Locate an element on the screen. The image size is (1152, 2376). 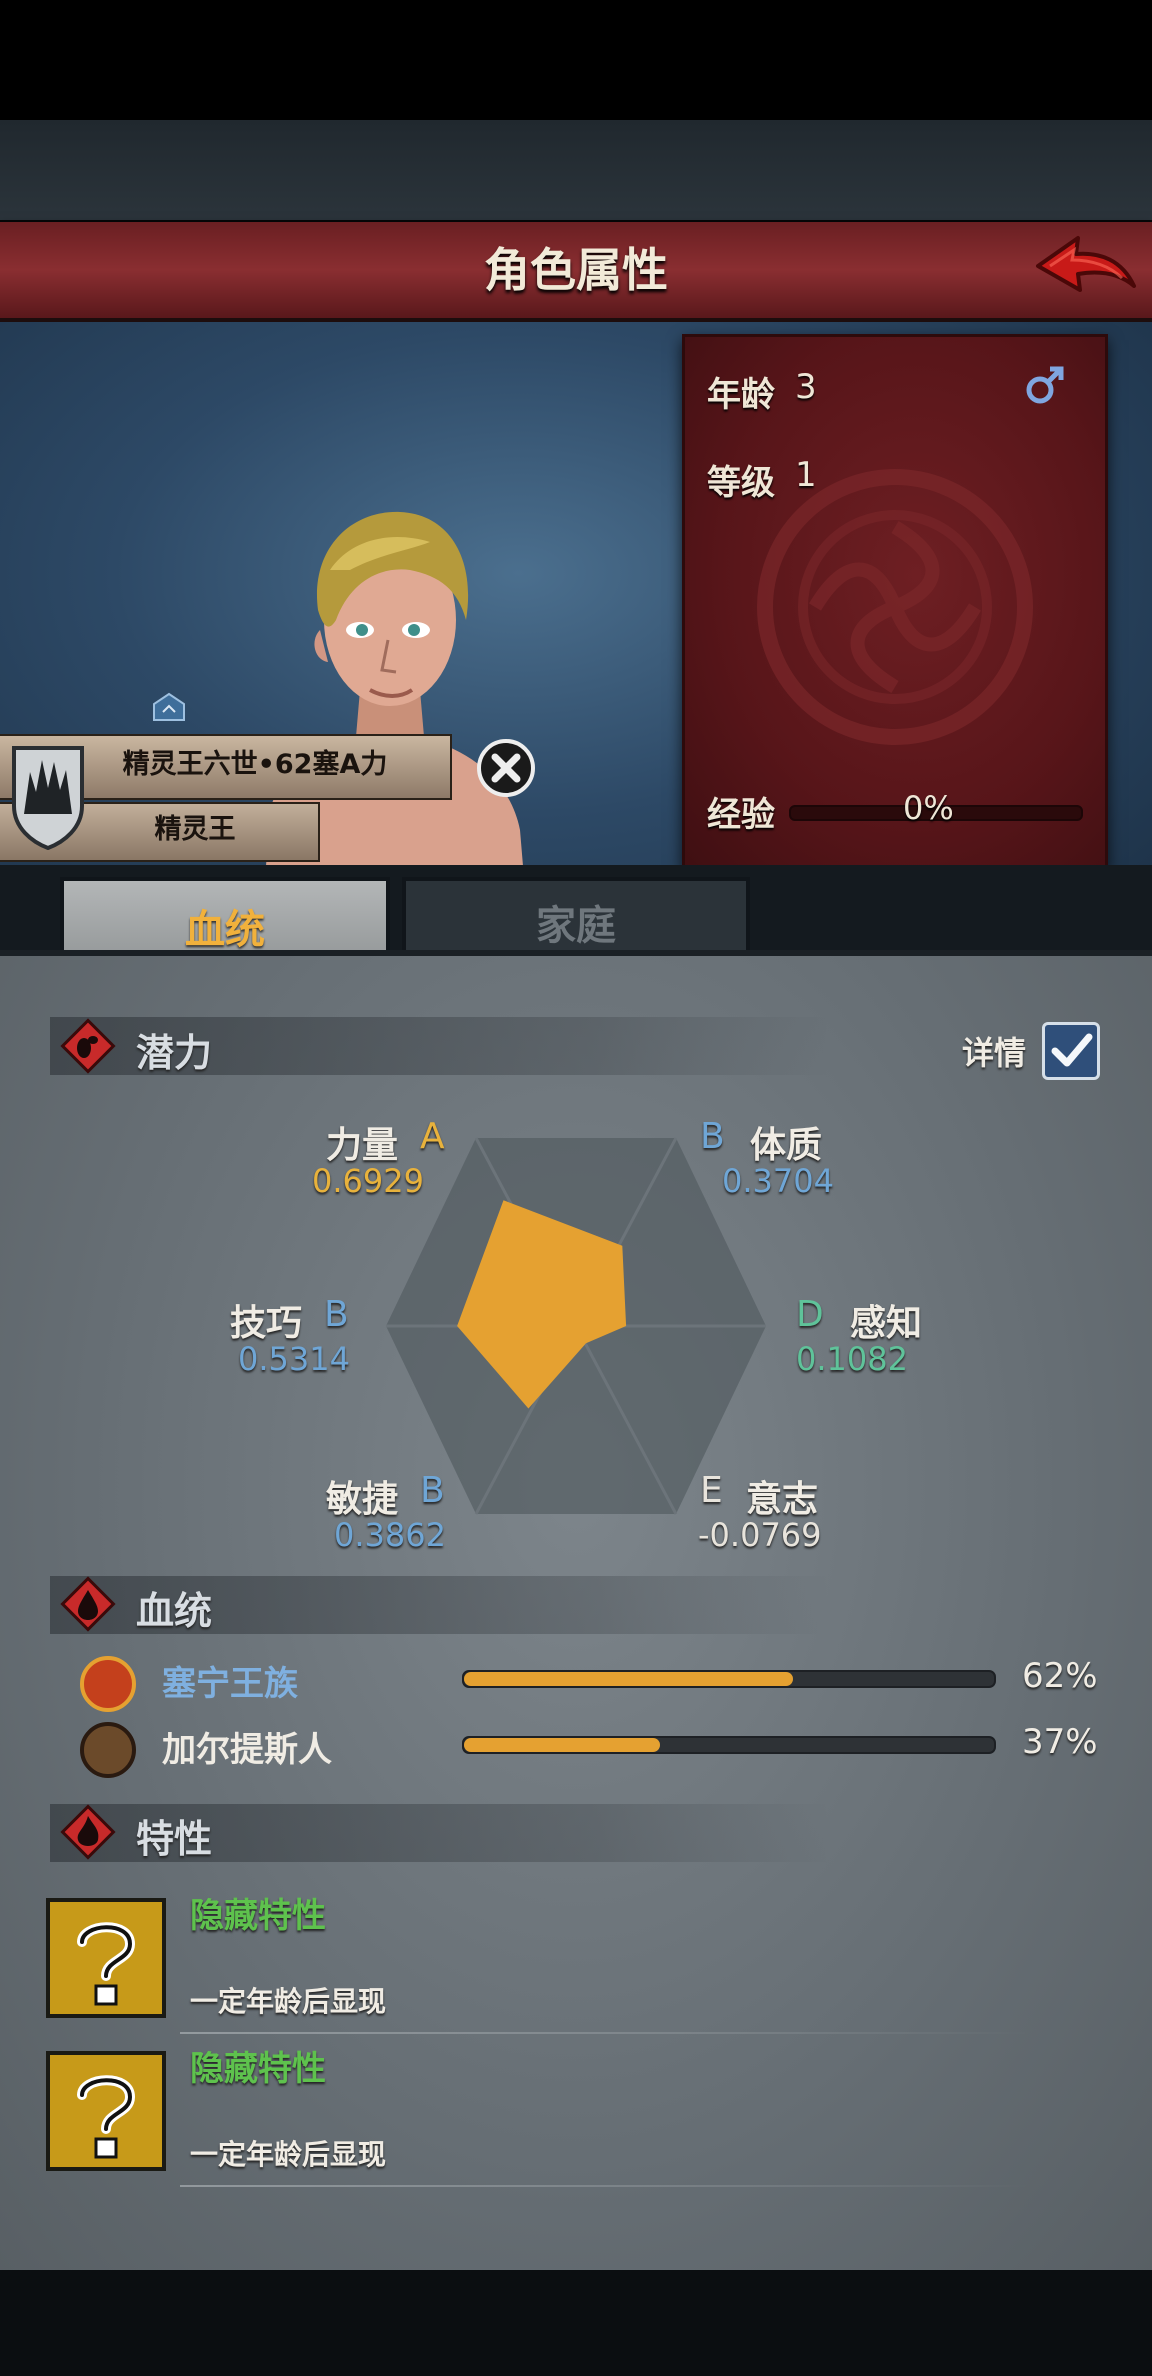
close-button is located at coordinates (506, 768).